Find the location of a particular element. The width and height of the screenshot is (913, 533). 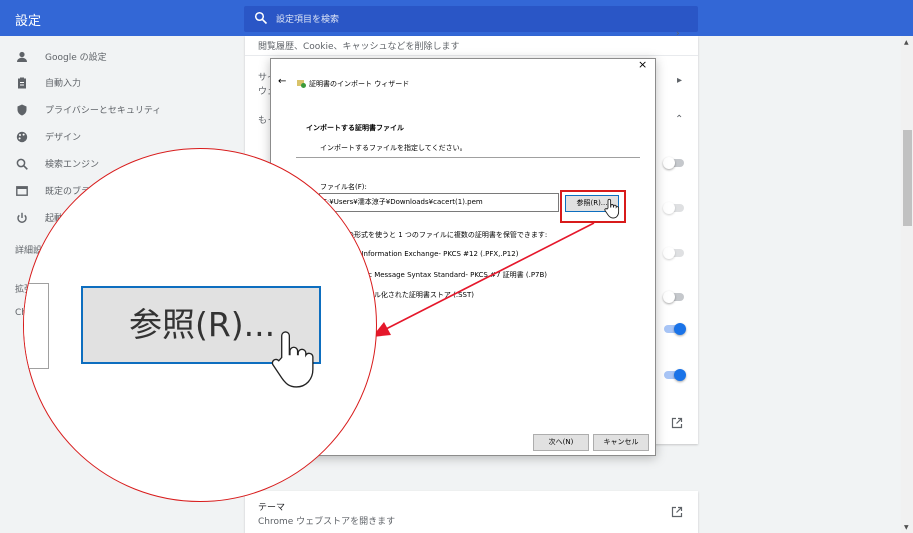

scroll-thumb is located at coordinates (907, 178).